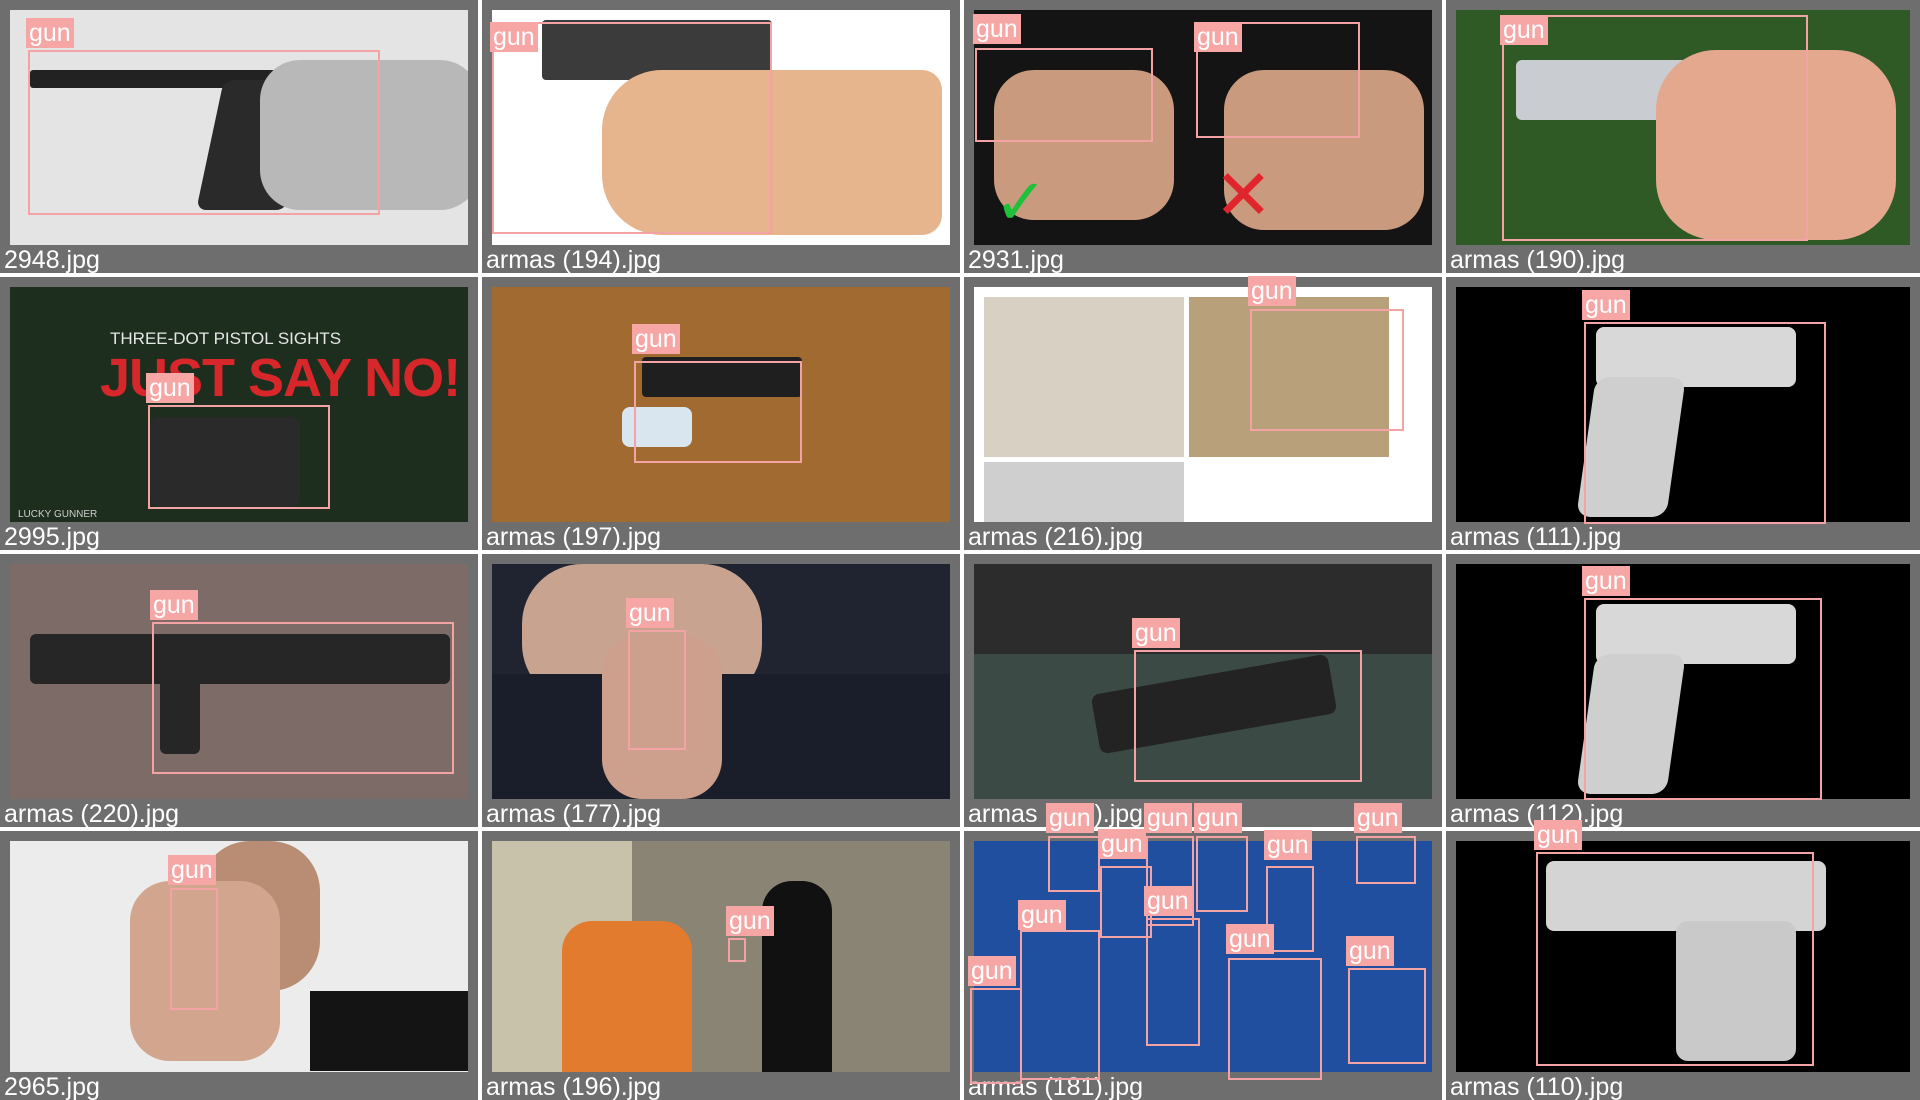  What do you see at coordinates (58, 514) in the screenshot?
I see `brand-logo: LUCKY GUNNER` at bounding box center [58, 514].